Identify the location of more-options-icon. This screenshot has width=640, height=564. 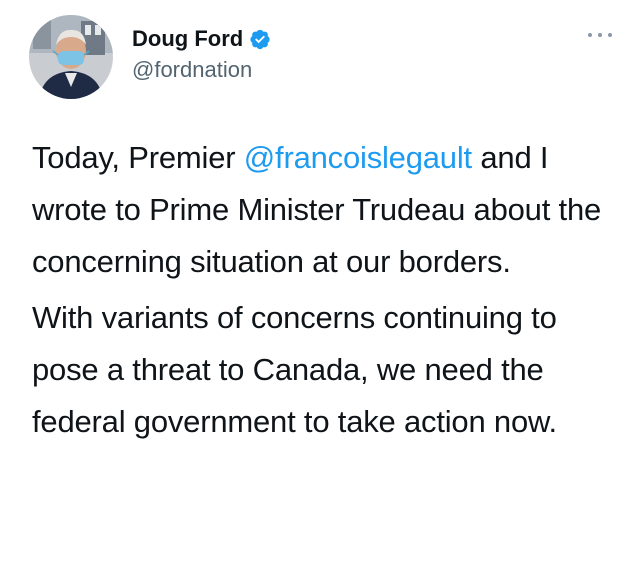
(600, 35).